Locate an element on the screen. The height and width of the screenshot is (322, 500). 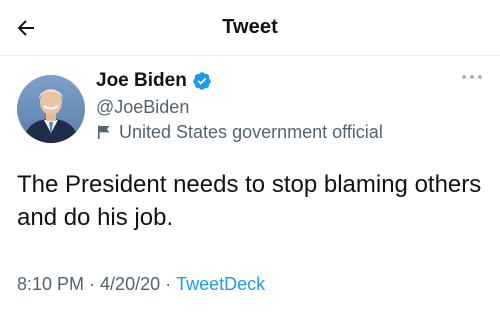
page-title: Tweet is located at coordinates (250, 27).